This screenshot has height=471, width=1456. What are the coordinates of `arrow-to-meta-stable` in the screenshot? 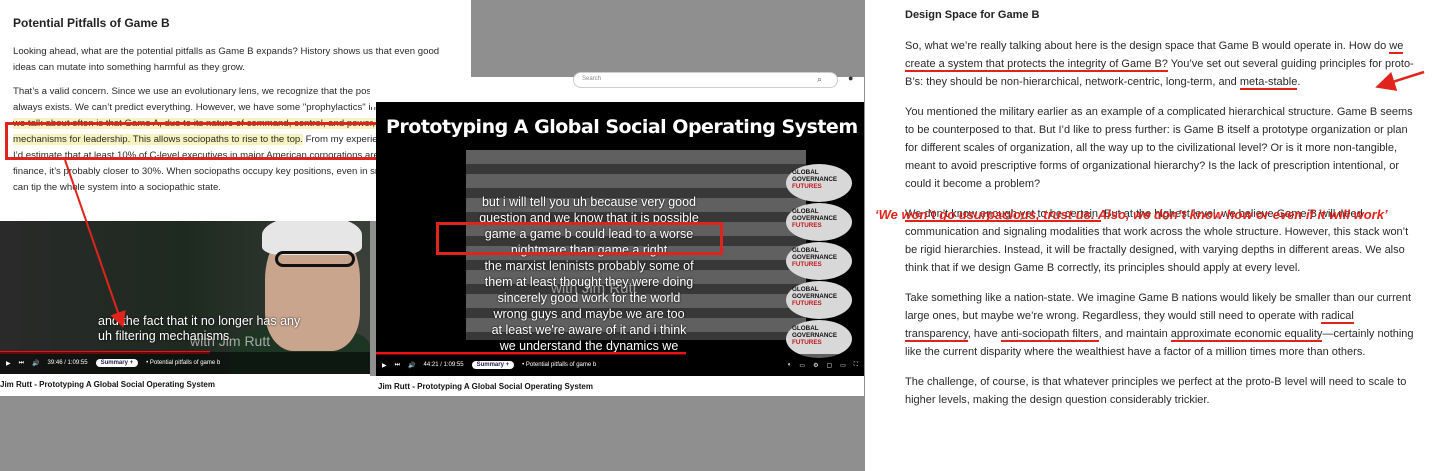 It's located at (1400, 80).